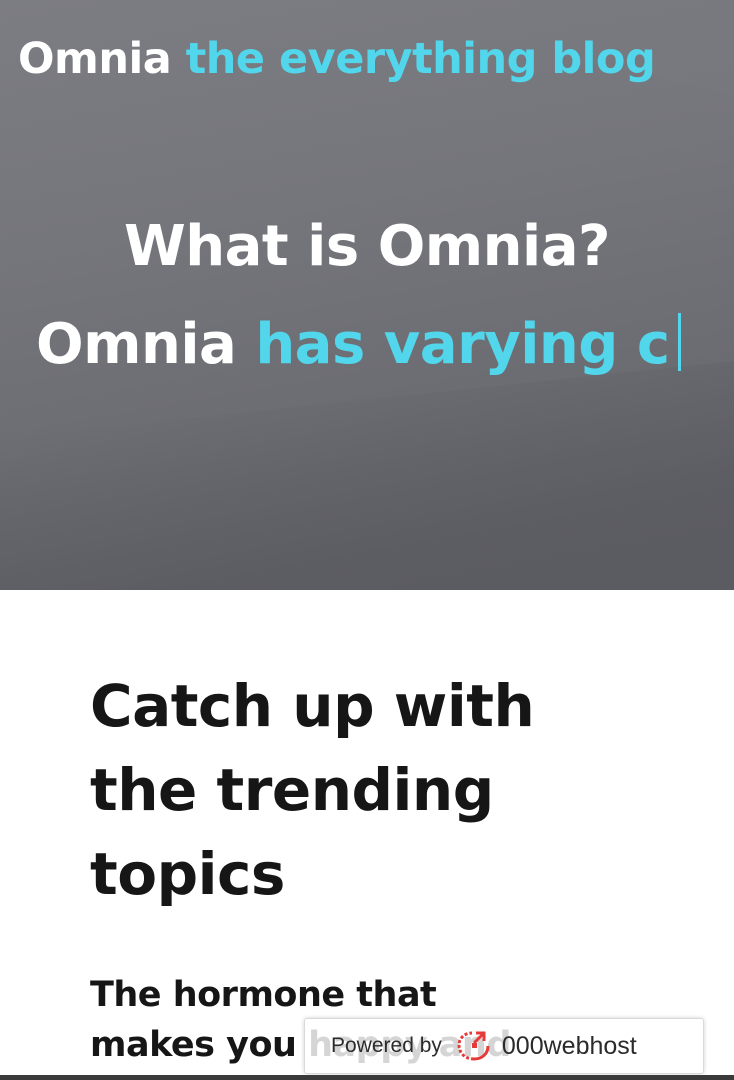  What do you see at coordinates (386, 1045) in the screenshot?
I see `powered-by-label: Powered by` at bounding box center [386, 1045].